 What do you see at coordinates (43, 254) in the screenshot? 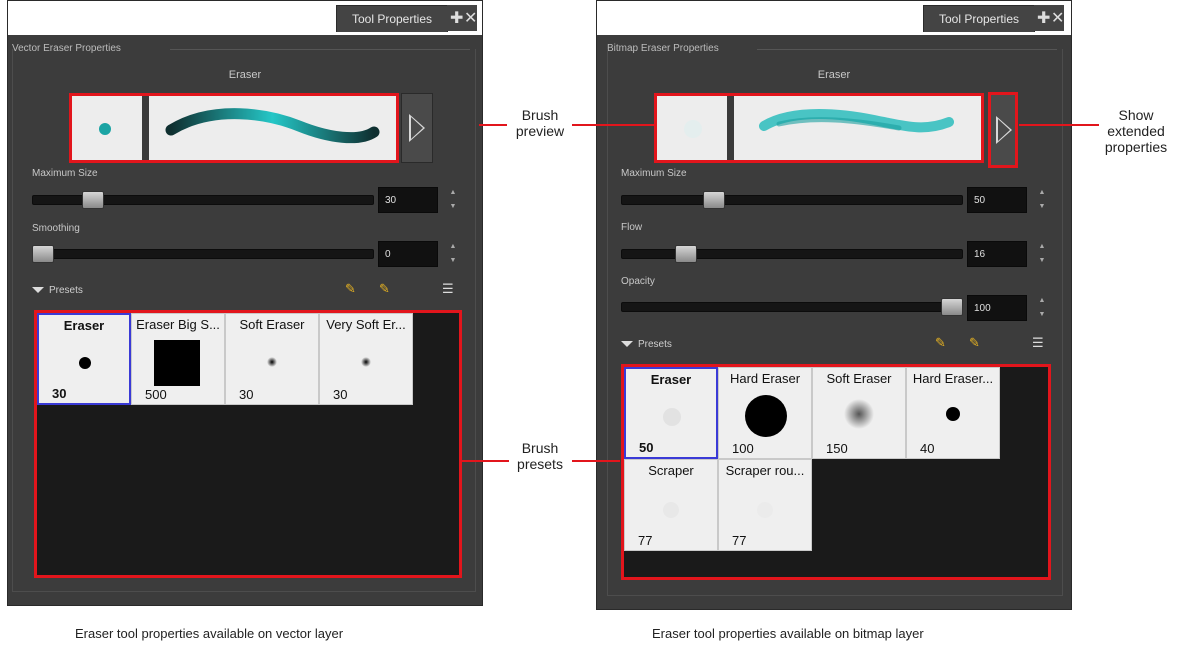
I see `smoothing-thumb` at bounding box center [43, 254].